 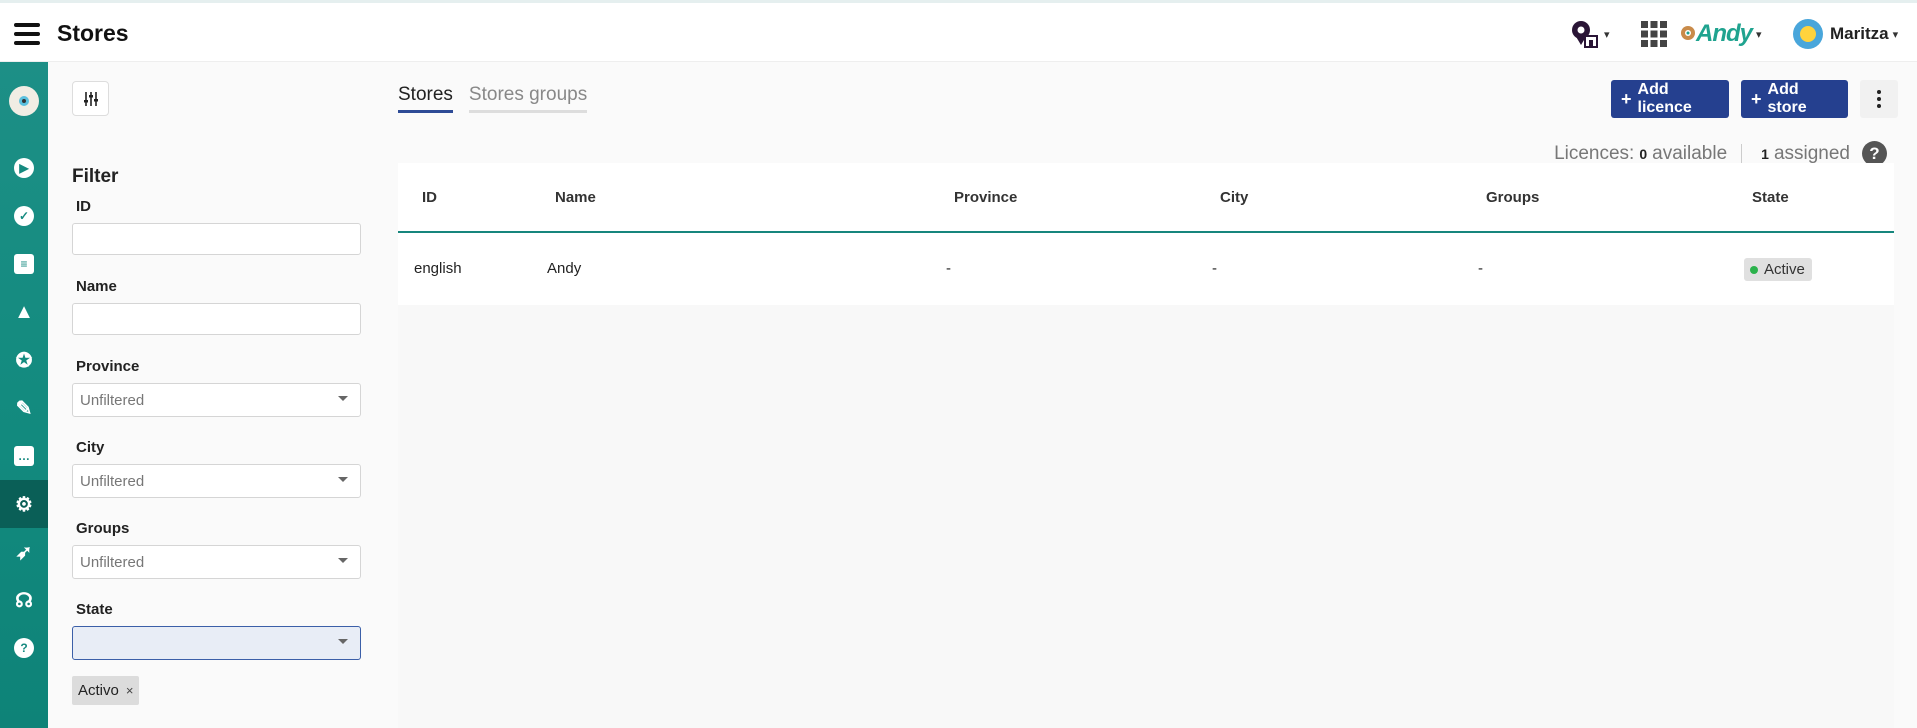 I want to click on sidebar-item-checks: ✓, so click(x=24, y=216).